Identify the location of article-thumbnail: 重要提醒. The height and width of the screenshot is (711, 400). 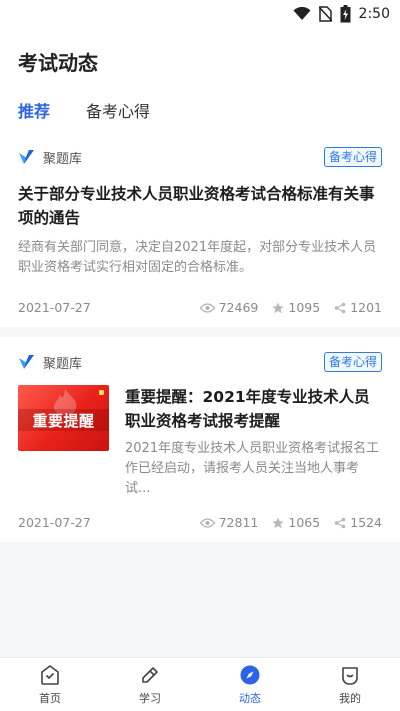
(63, 418).